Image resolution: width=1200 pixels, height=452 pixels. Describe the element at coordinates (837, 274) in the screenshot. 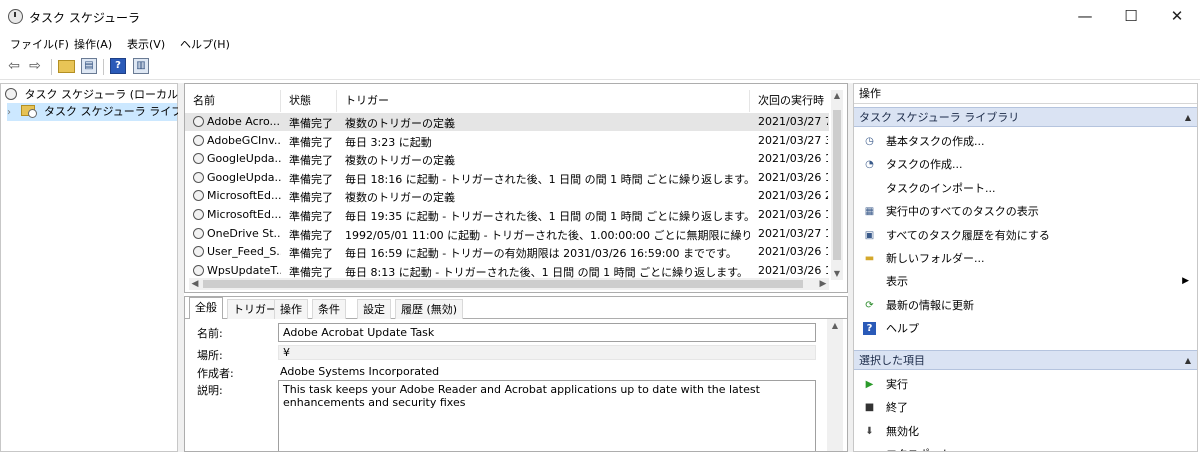

I see `scroll-down-icon: ▼` at that location.